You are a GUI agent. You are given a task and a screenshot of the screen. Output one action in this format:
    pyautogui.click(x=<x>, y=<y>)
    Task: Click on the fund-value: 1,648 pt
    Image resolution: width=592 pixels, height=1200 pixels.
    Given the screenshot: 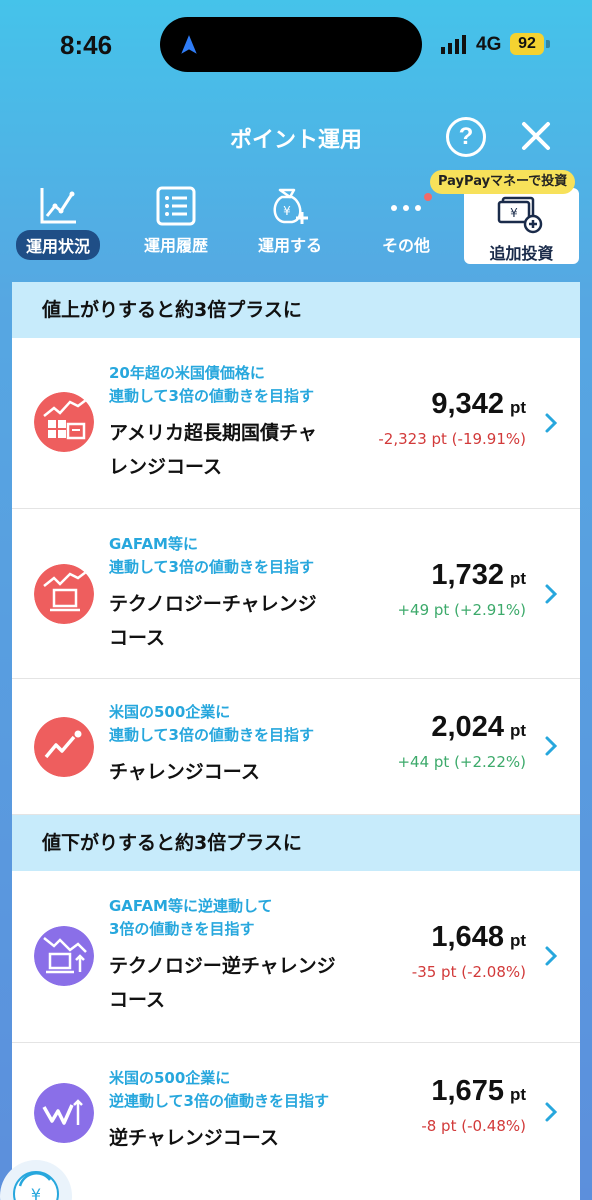 What is the action you would take?
    pyautogui.click(x=478, y=937)
    